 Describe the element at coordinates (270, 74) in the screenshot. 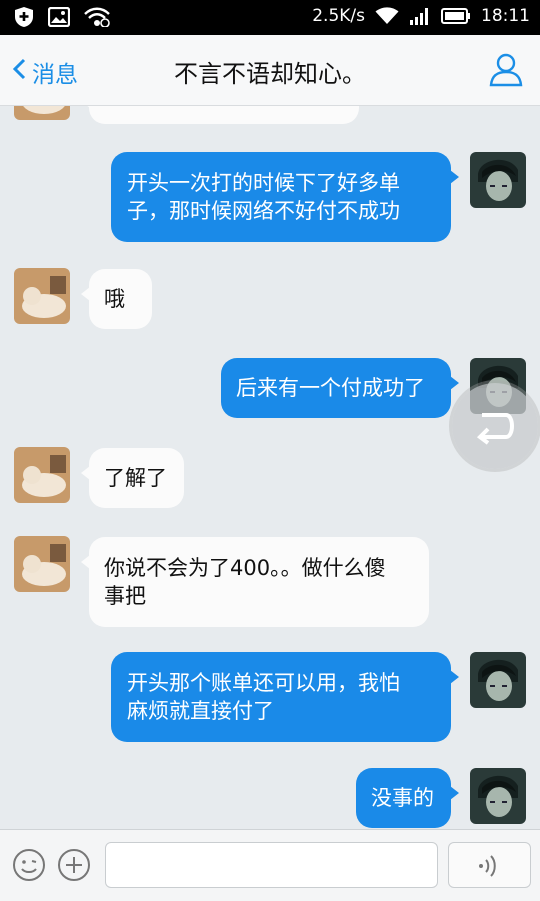

I see `chat-title: 不言不语却知心。` at that location.